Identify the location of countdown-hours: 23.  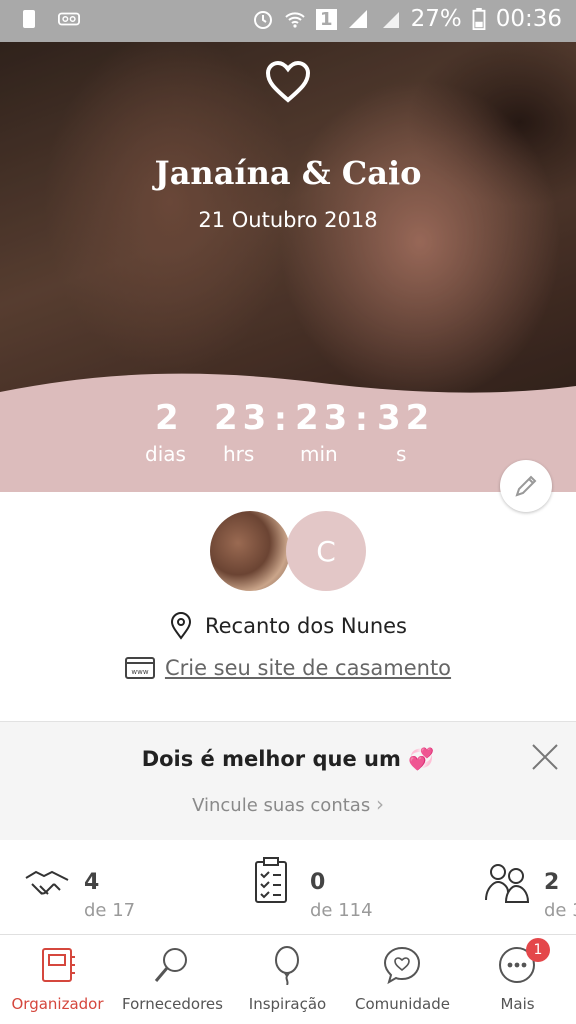
(243, 418).